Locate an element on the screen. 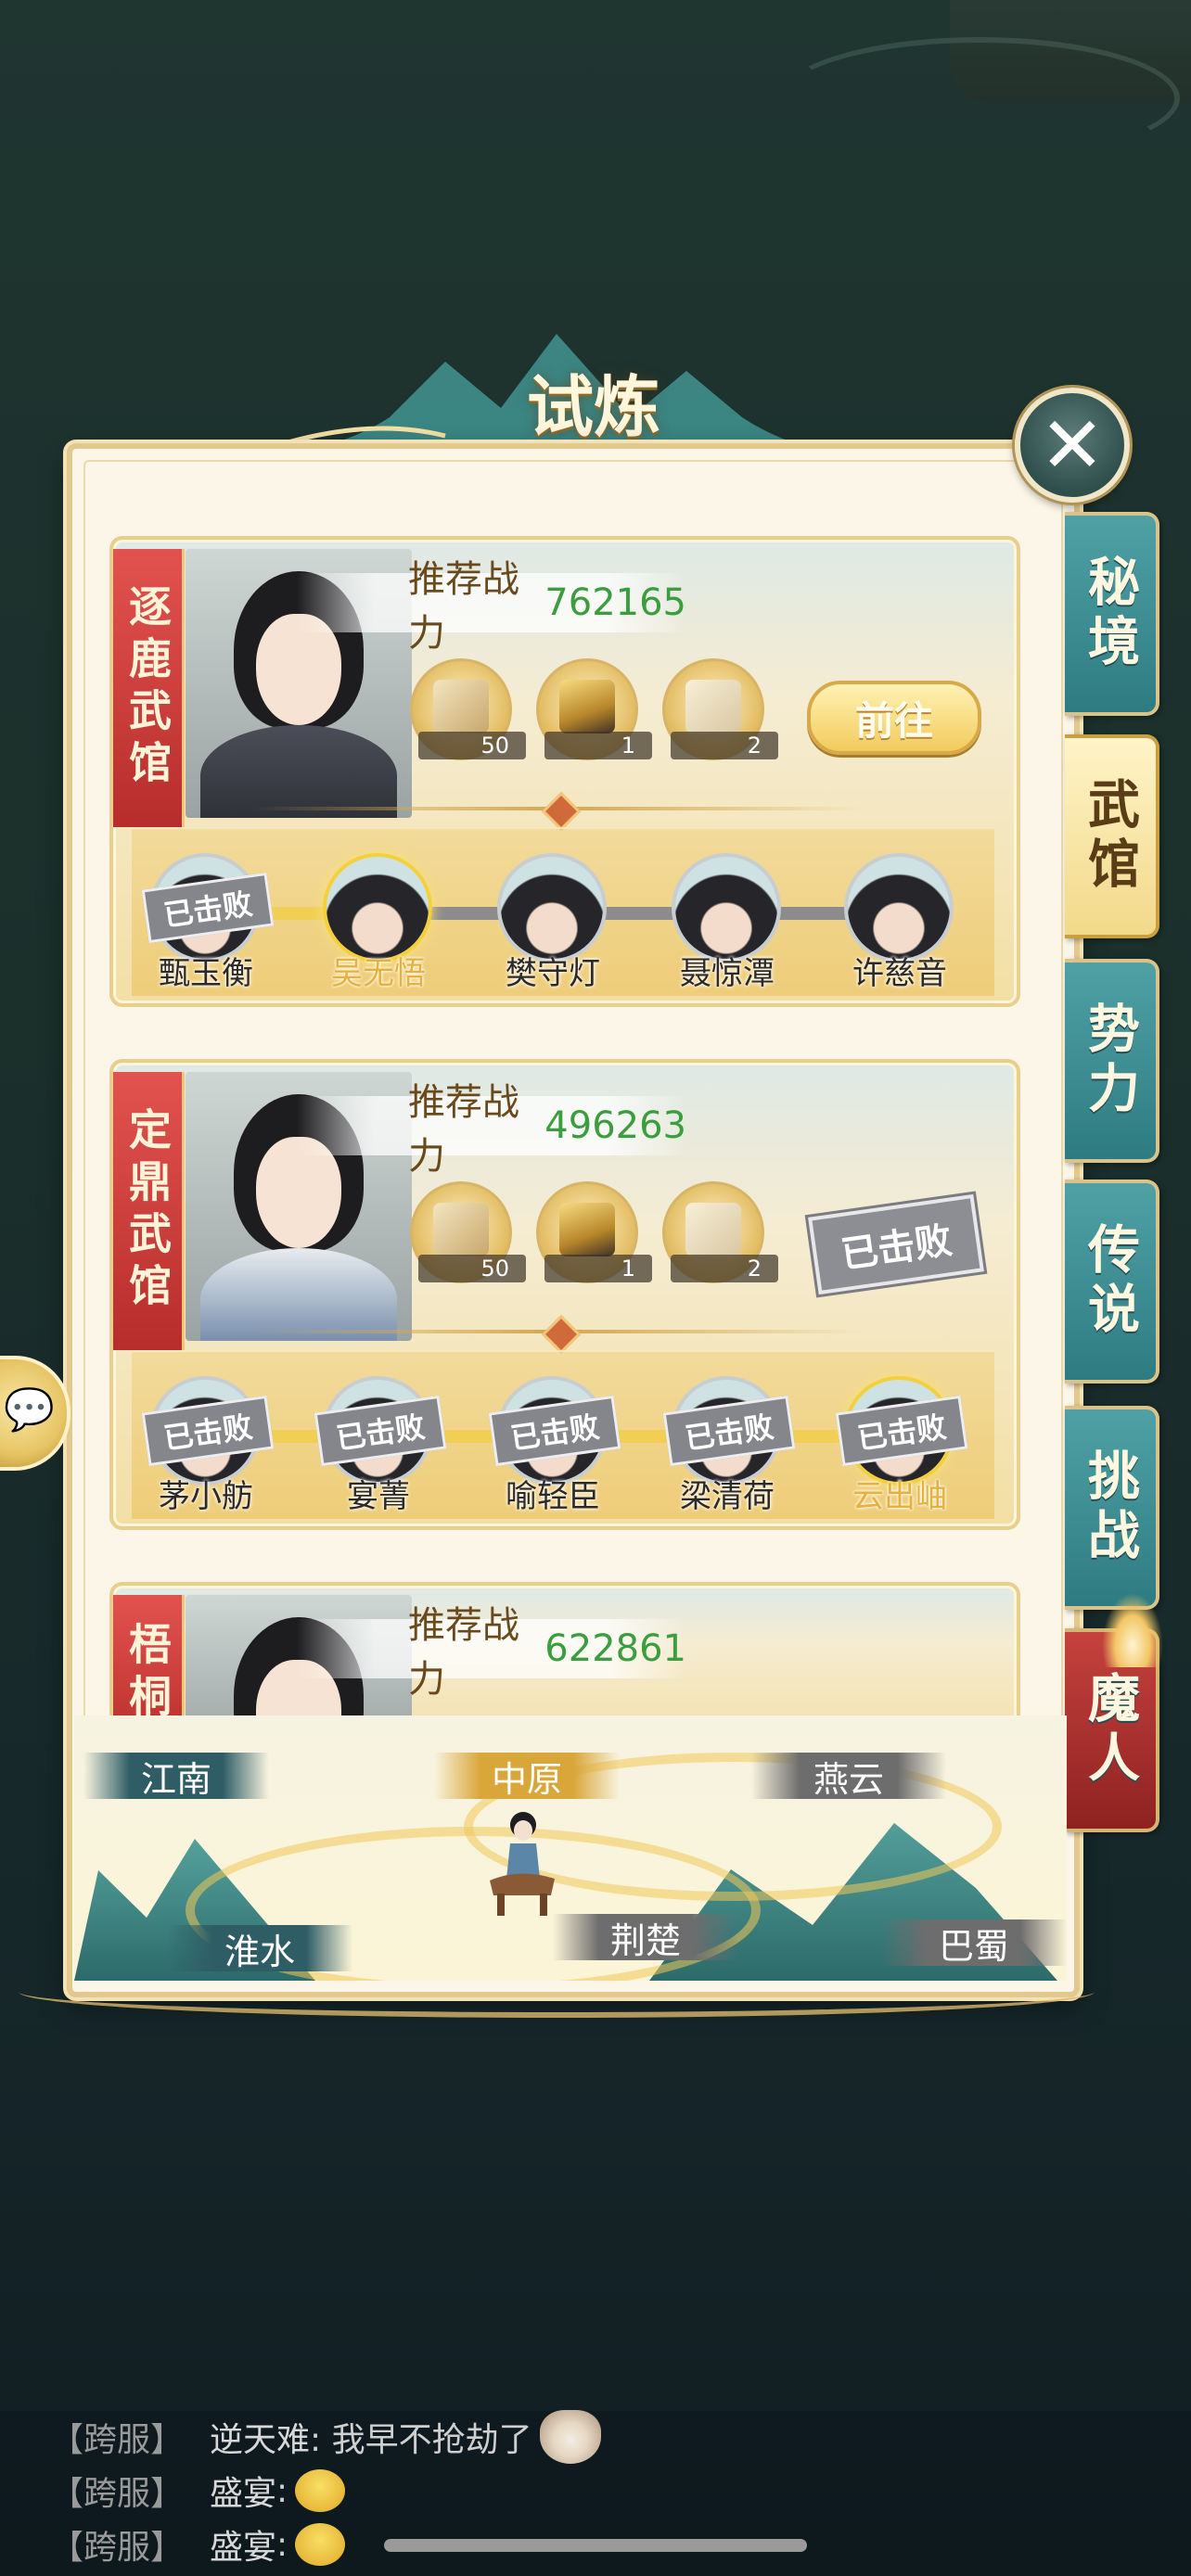  defeated-stamp: 已击败 is located at coordinates (896, 1244).